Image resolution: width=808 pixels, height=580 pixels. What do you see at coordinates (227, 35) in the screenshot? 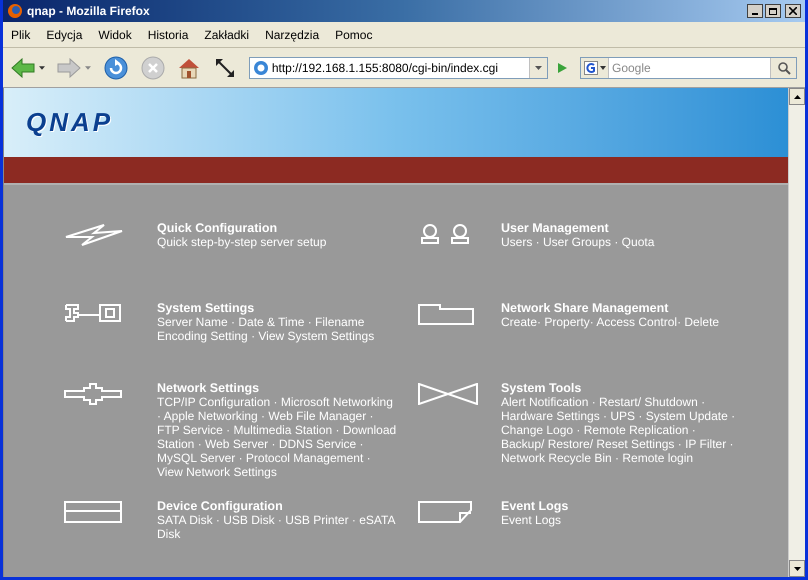
I see `menu-item: Zakładki` at bounding box center [227, 35].